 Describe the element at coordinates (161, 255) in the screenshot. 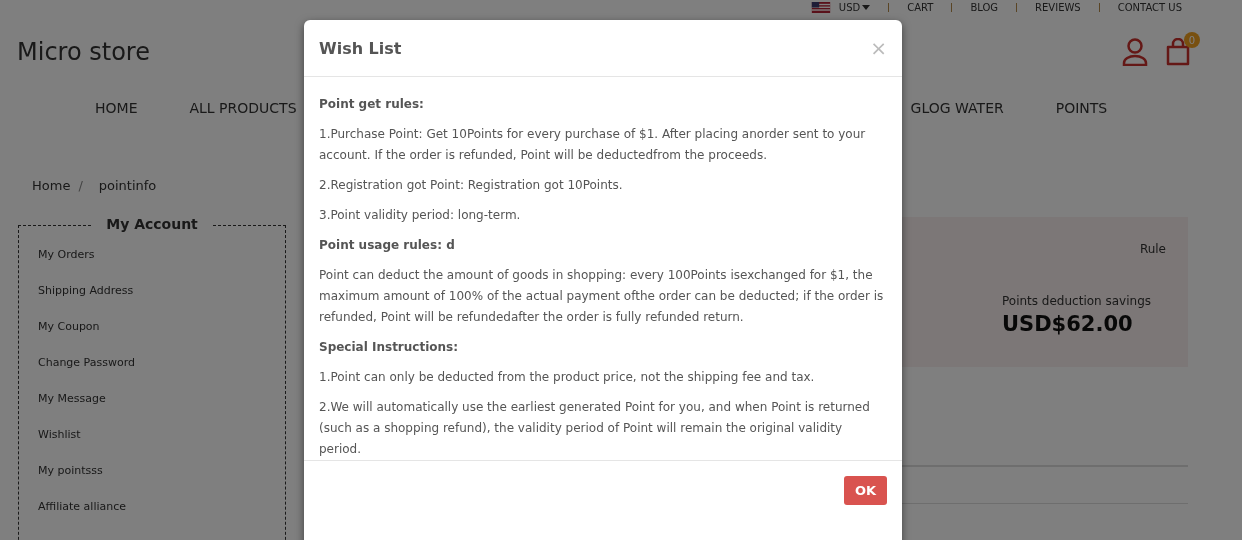

I see `sidebar-item: My Orders` at that location.